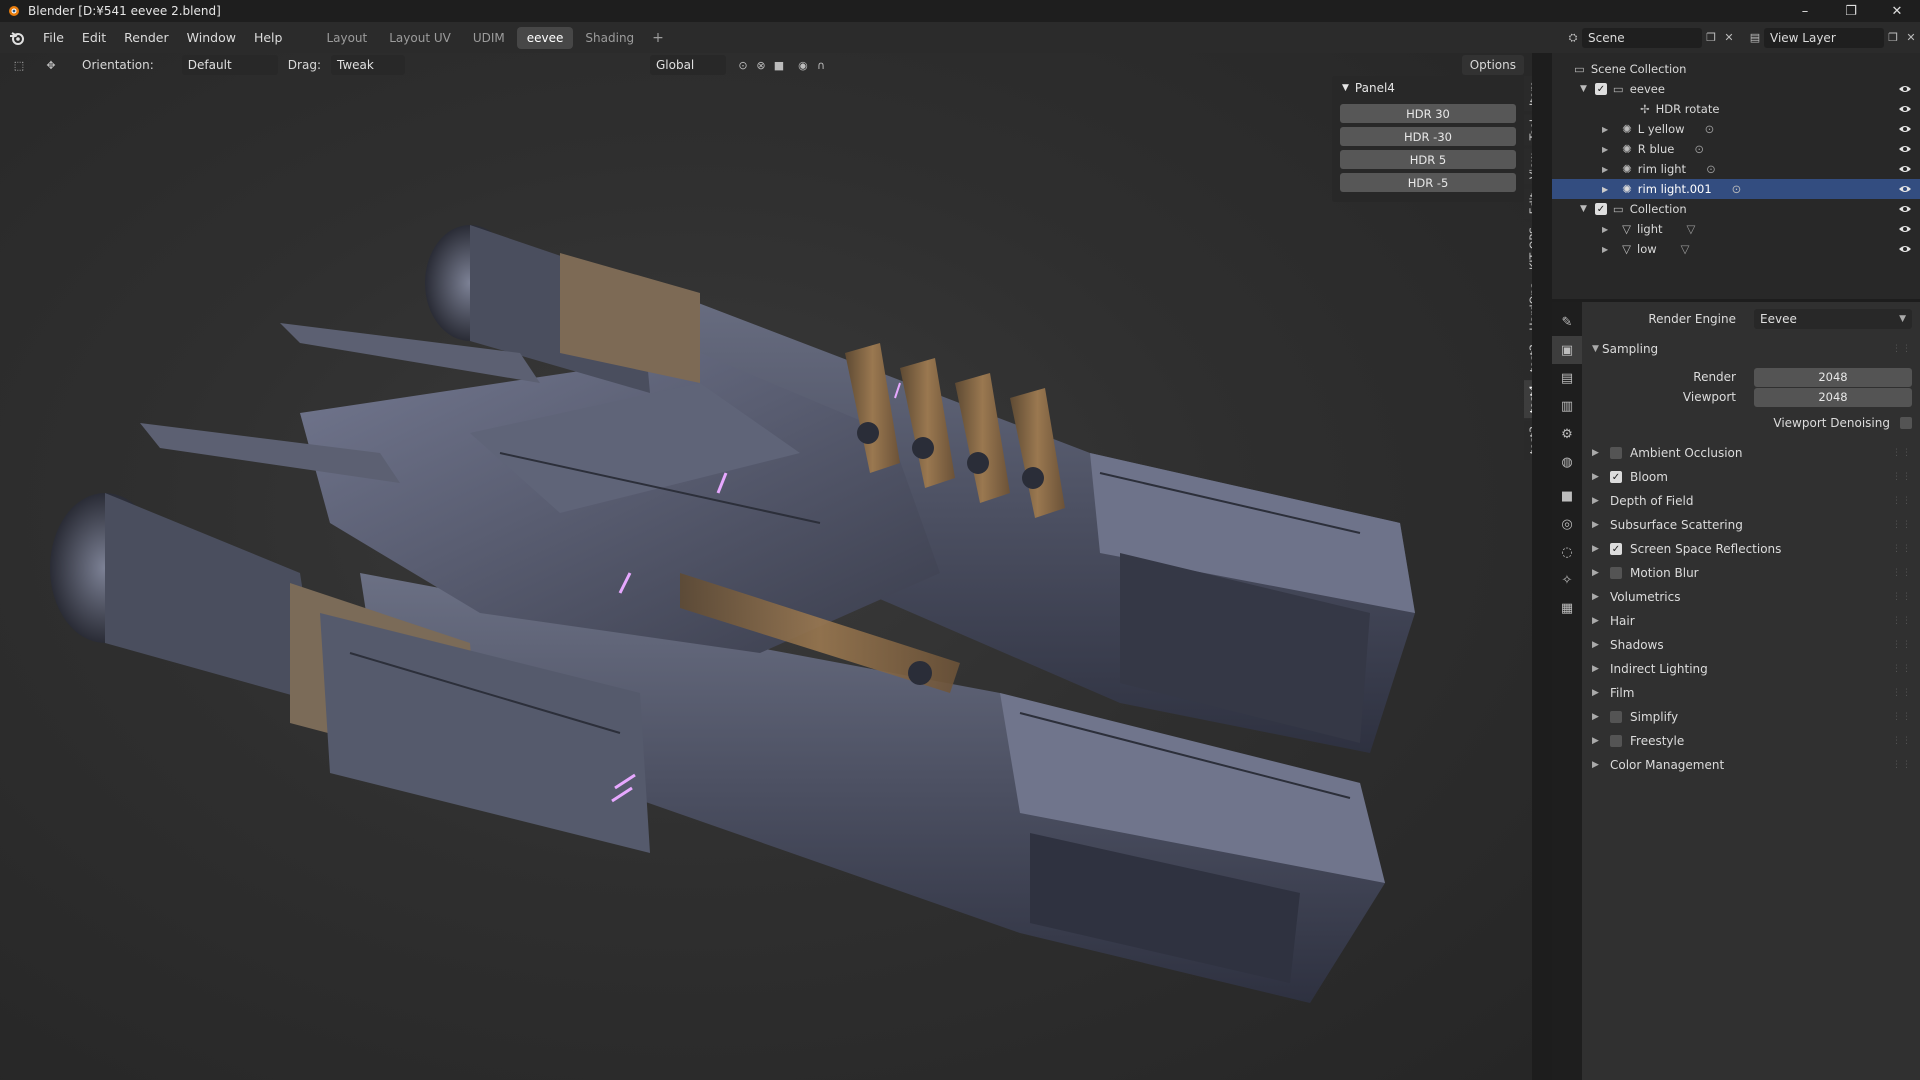  Describe the element at coordinates (53, 37) in the screenshot. I see `menu-file: File` at that location.